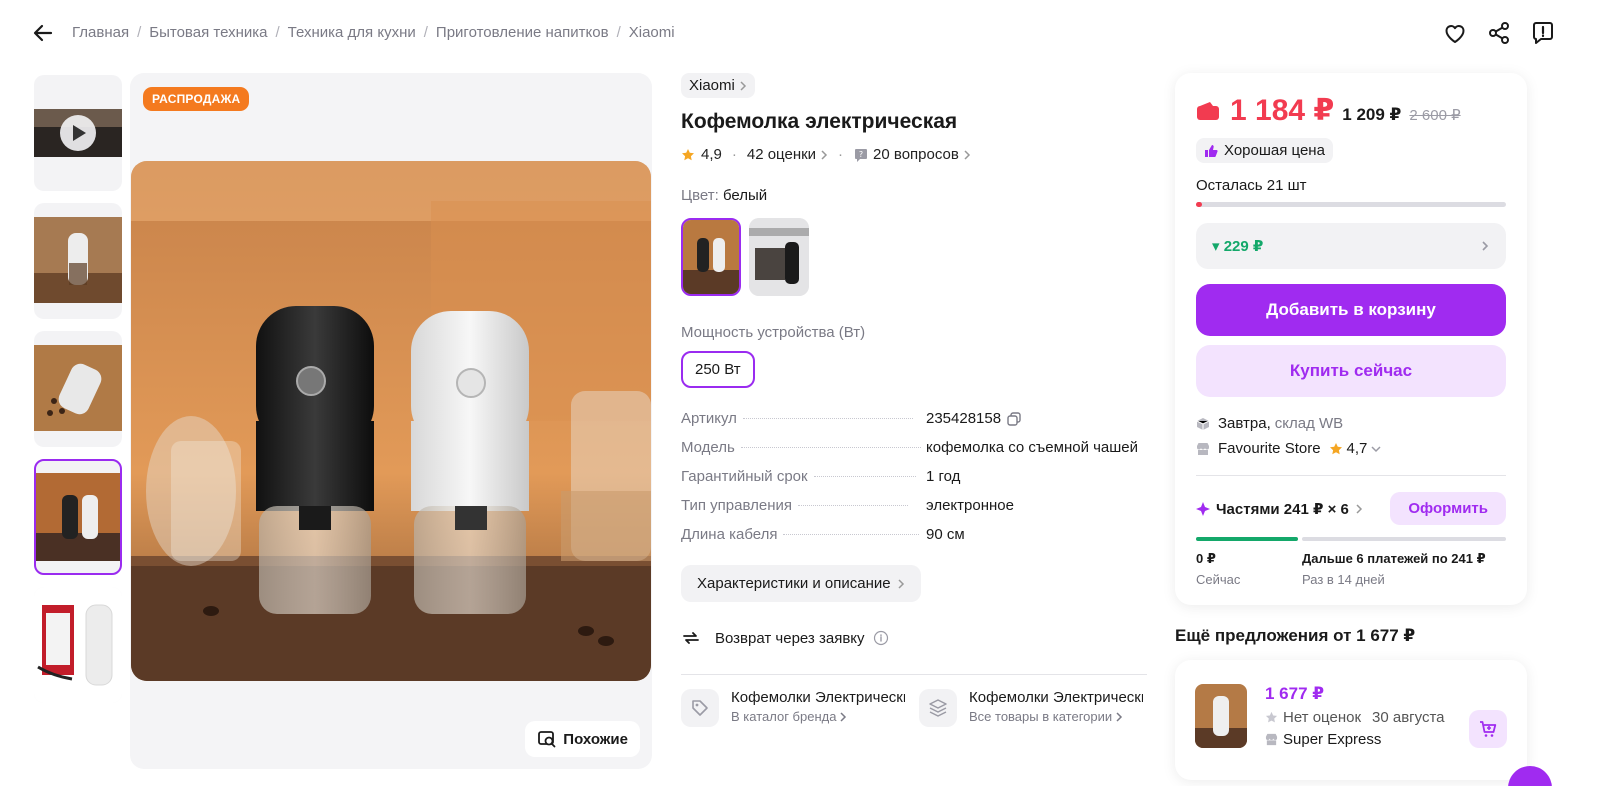  I want to click on info-icon, so click(881, 638).